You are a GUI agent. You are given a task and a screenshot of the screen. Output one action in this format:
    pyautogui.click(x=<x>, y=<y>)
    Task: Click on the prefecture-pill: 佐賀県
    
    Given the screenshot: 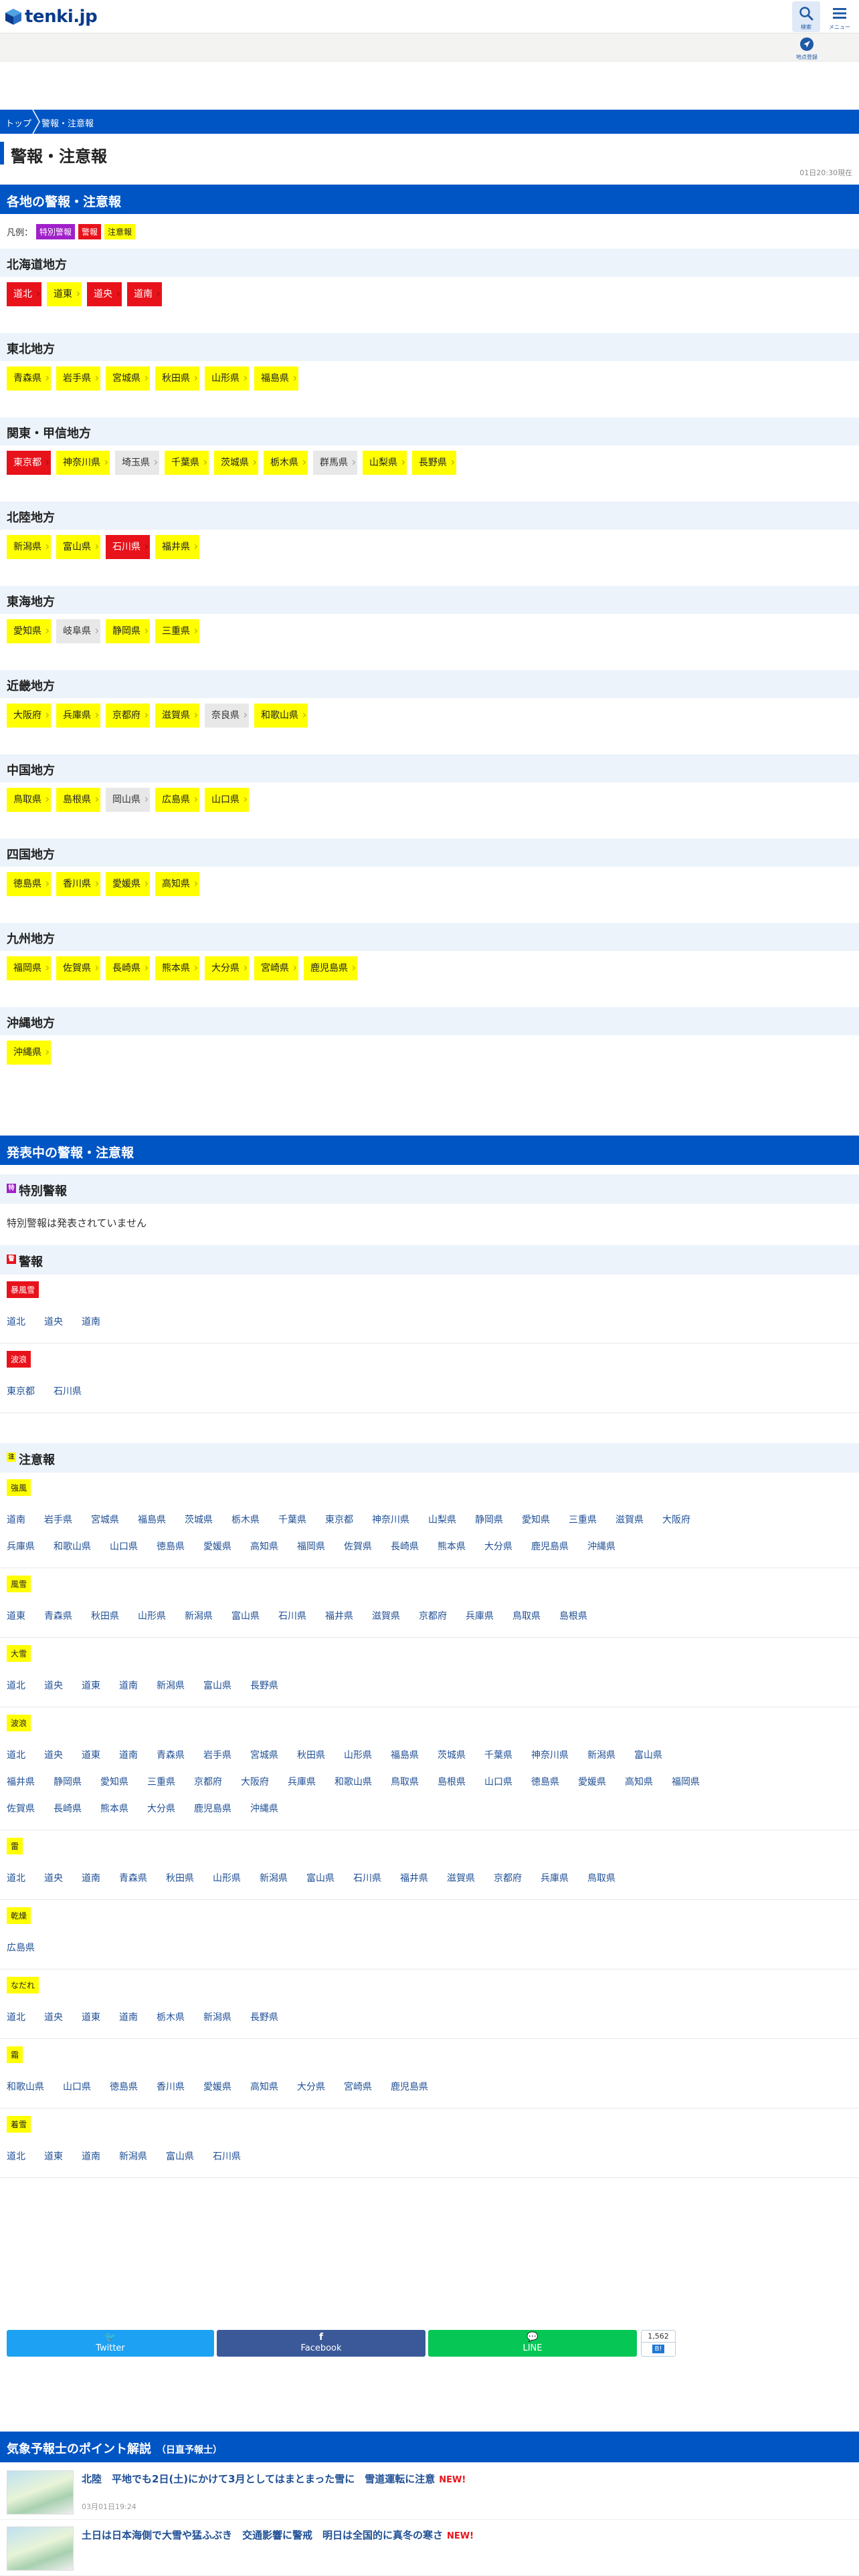 What is the action you would take?
    pyautogui.click(x=78, y=968)
    